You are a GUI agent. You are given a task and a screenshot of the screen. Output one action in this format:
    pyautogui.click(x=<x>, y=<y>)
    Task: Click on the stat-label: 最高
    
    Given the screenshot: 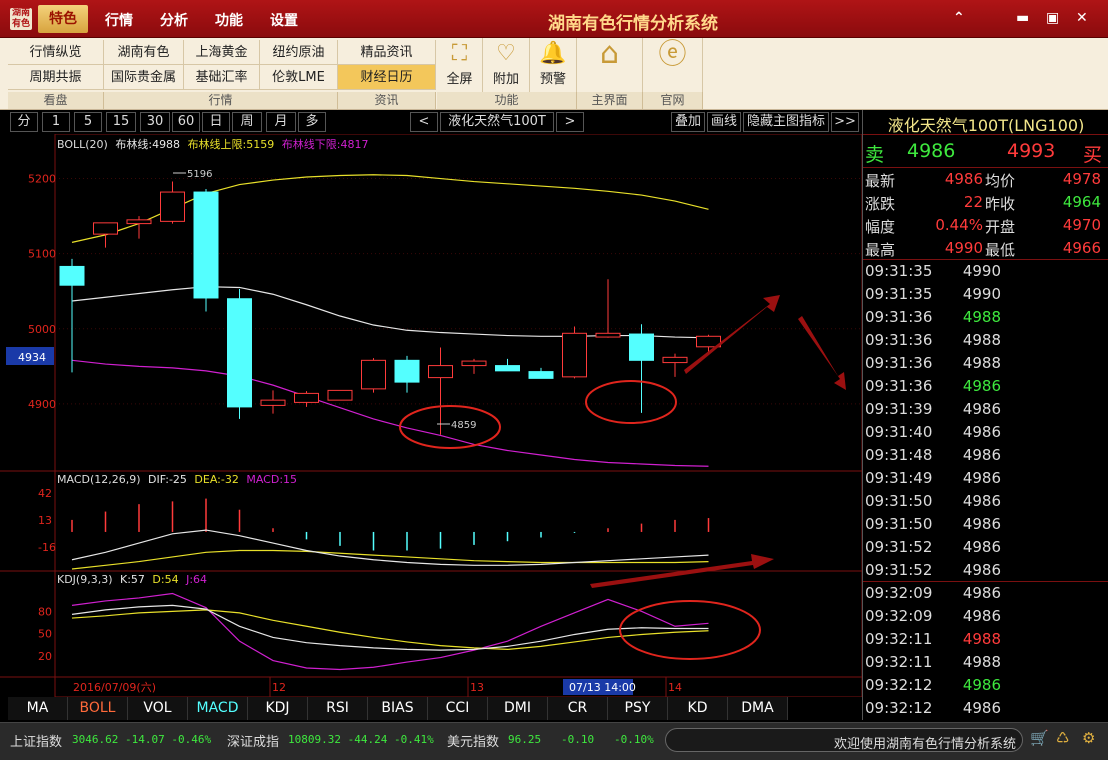 What is the action you would take?
    pyautogui.click(x=880, y=250)
    